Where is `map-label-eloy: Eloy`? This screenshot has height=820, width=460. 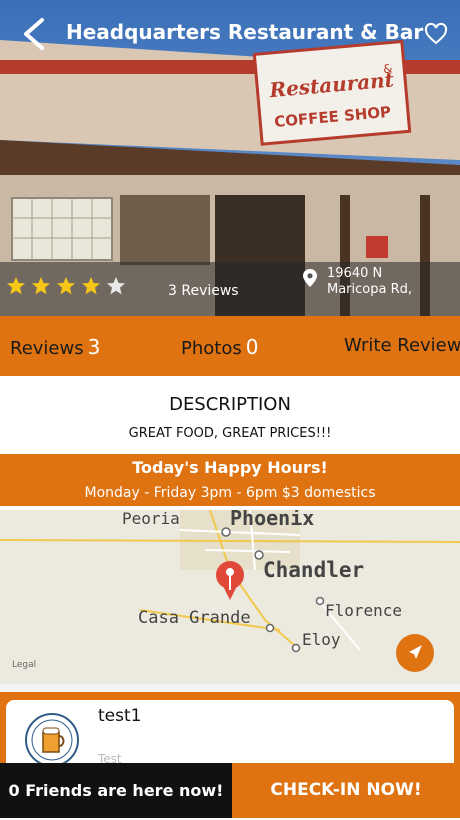
map-label-eloy: Eloy is located at coordinates (321, 639).